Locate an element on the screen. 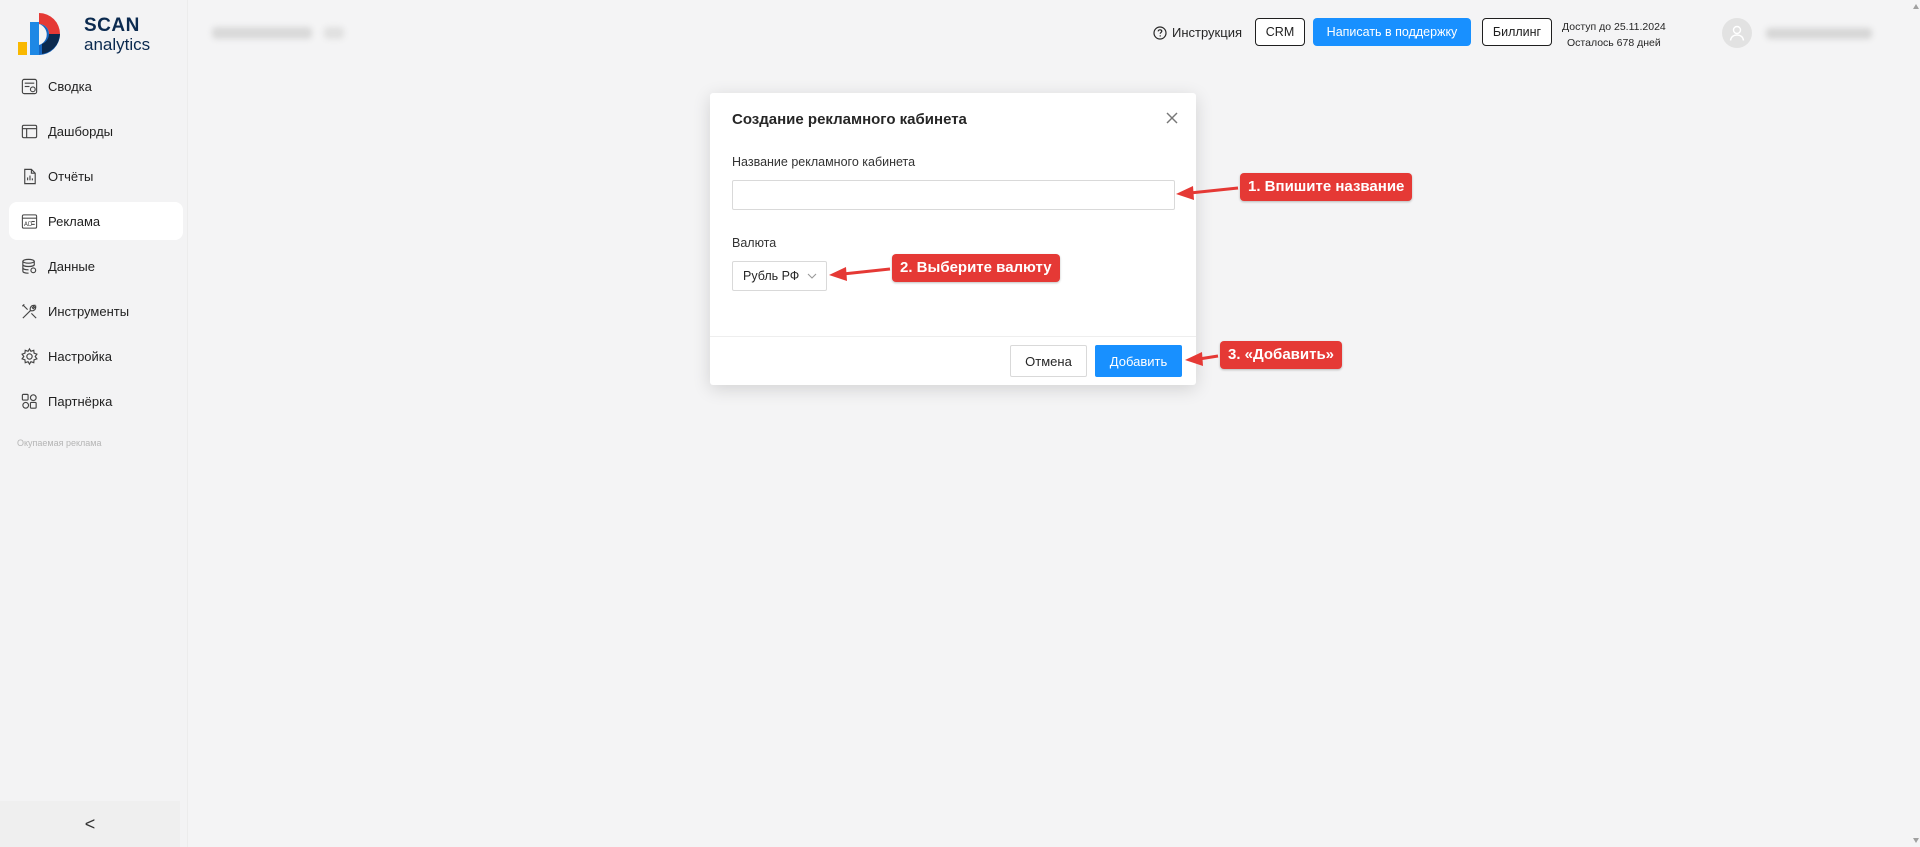 The image size is (1920, 847). help-link-label: Инструкция is located at coordinates (1207, 32).